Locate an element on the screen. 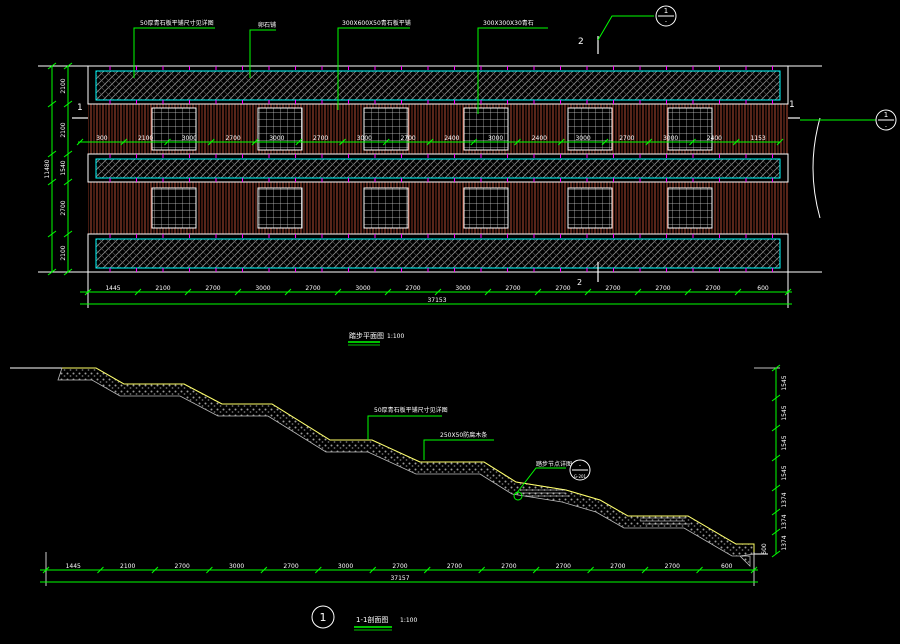 The width and height of the screenshot is (900, 644). section-detail-marker-top: - is located at coordinates (580, 465).